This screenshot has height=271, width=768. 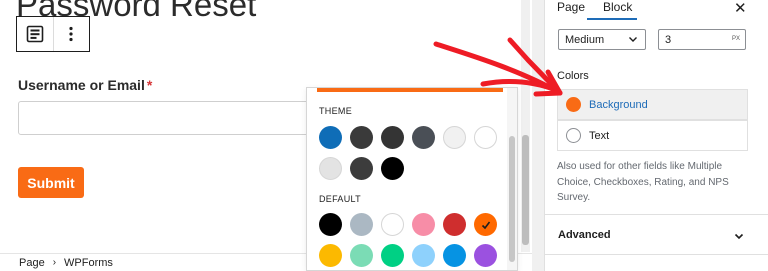 I want to click on vertical-ellipsis-icon, so click(x=71, y=34).